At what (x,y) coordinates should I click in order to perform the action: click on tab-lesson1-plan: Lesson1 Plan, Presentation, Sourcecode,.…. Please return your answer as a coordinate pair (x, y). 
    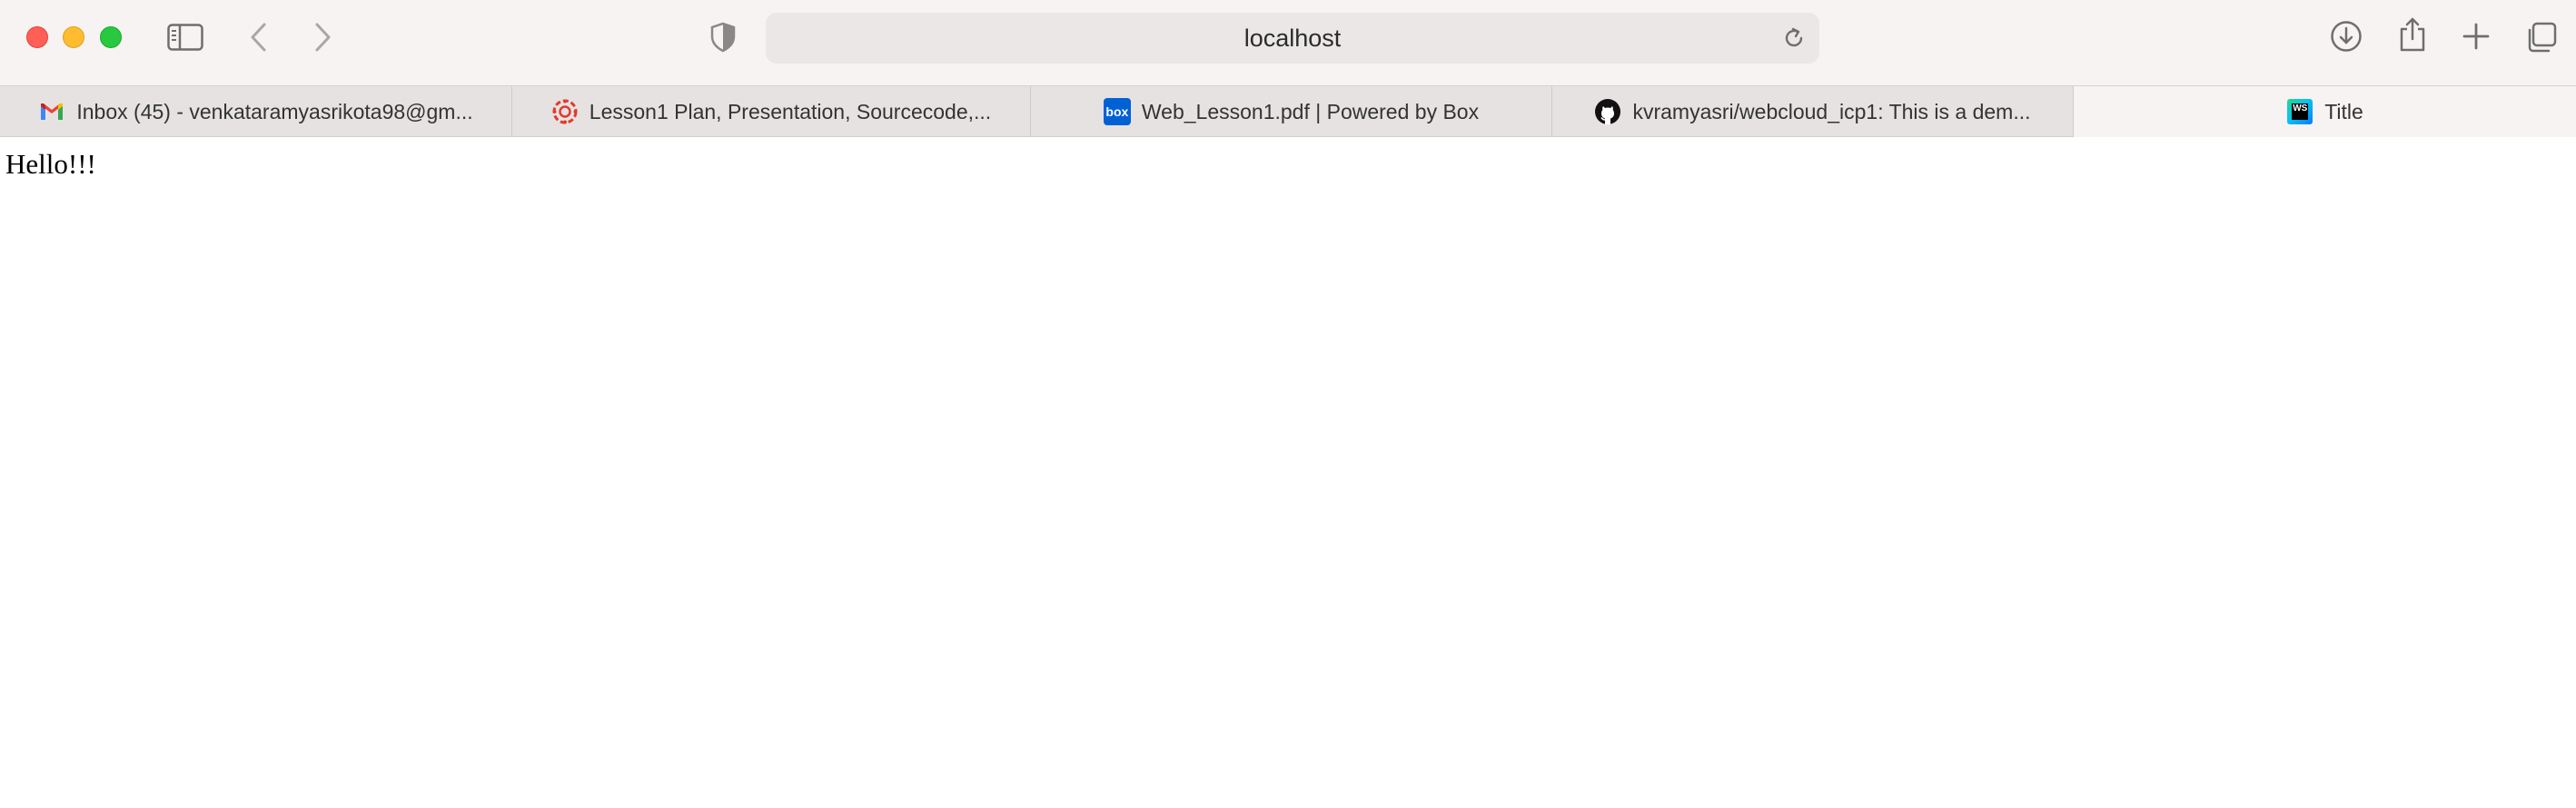
    Looking at the image, I should click on (771, 112).